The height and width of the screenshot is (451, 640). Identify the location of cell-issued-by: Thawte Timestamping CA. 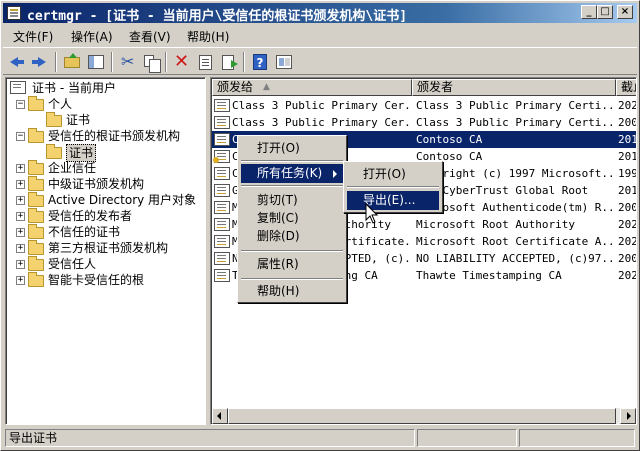
(489, 275).